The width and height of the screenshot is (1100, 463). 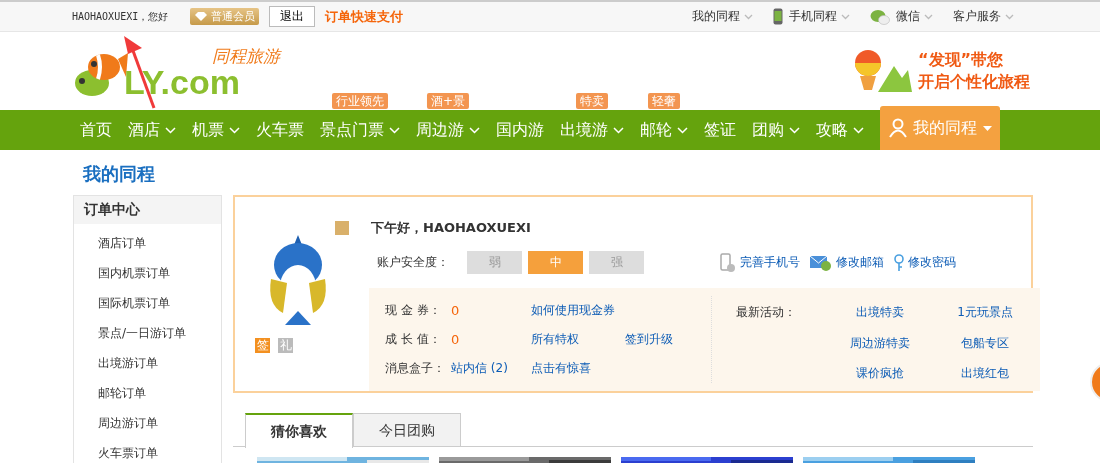 What do you see at coordinates (899, 262) in the screenshot?
I see `key-icon` at bounding box center [899, 262].